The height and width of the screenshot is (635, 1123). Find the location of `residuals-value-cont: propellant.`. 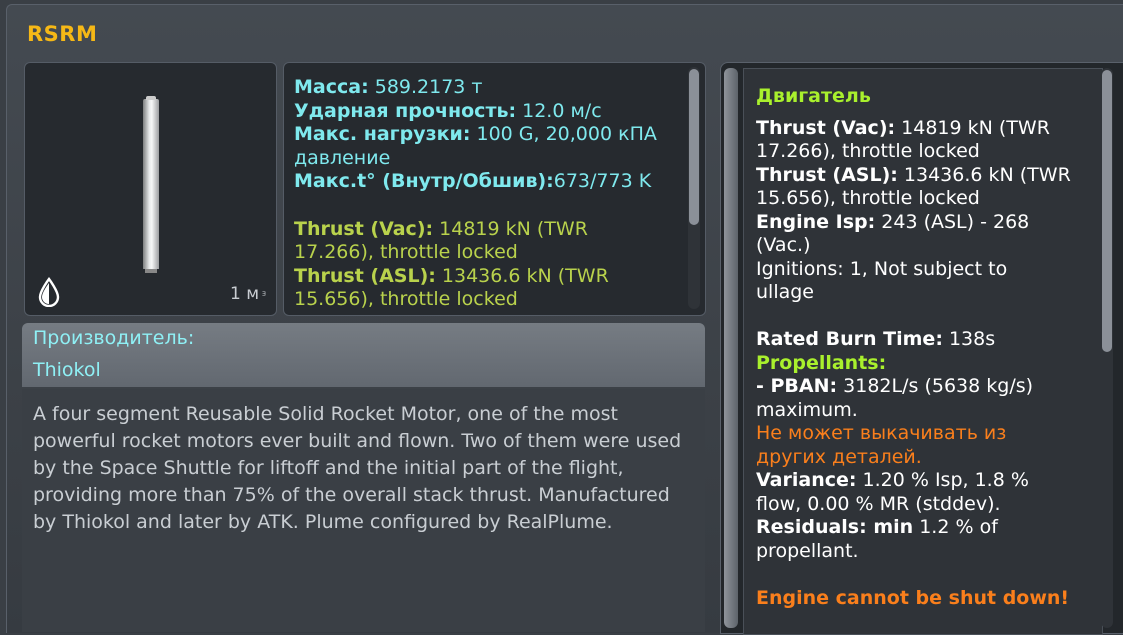

residuals-value-cont: propellant. is located at coordinates (807, 550).